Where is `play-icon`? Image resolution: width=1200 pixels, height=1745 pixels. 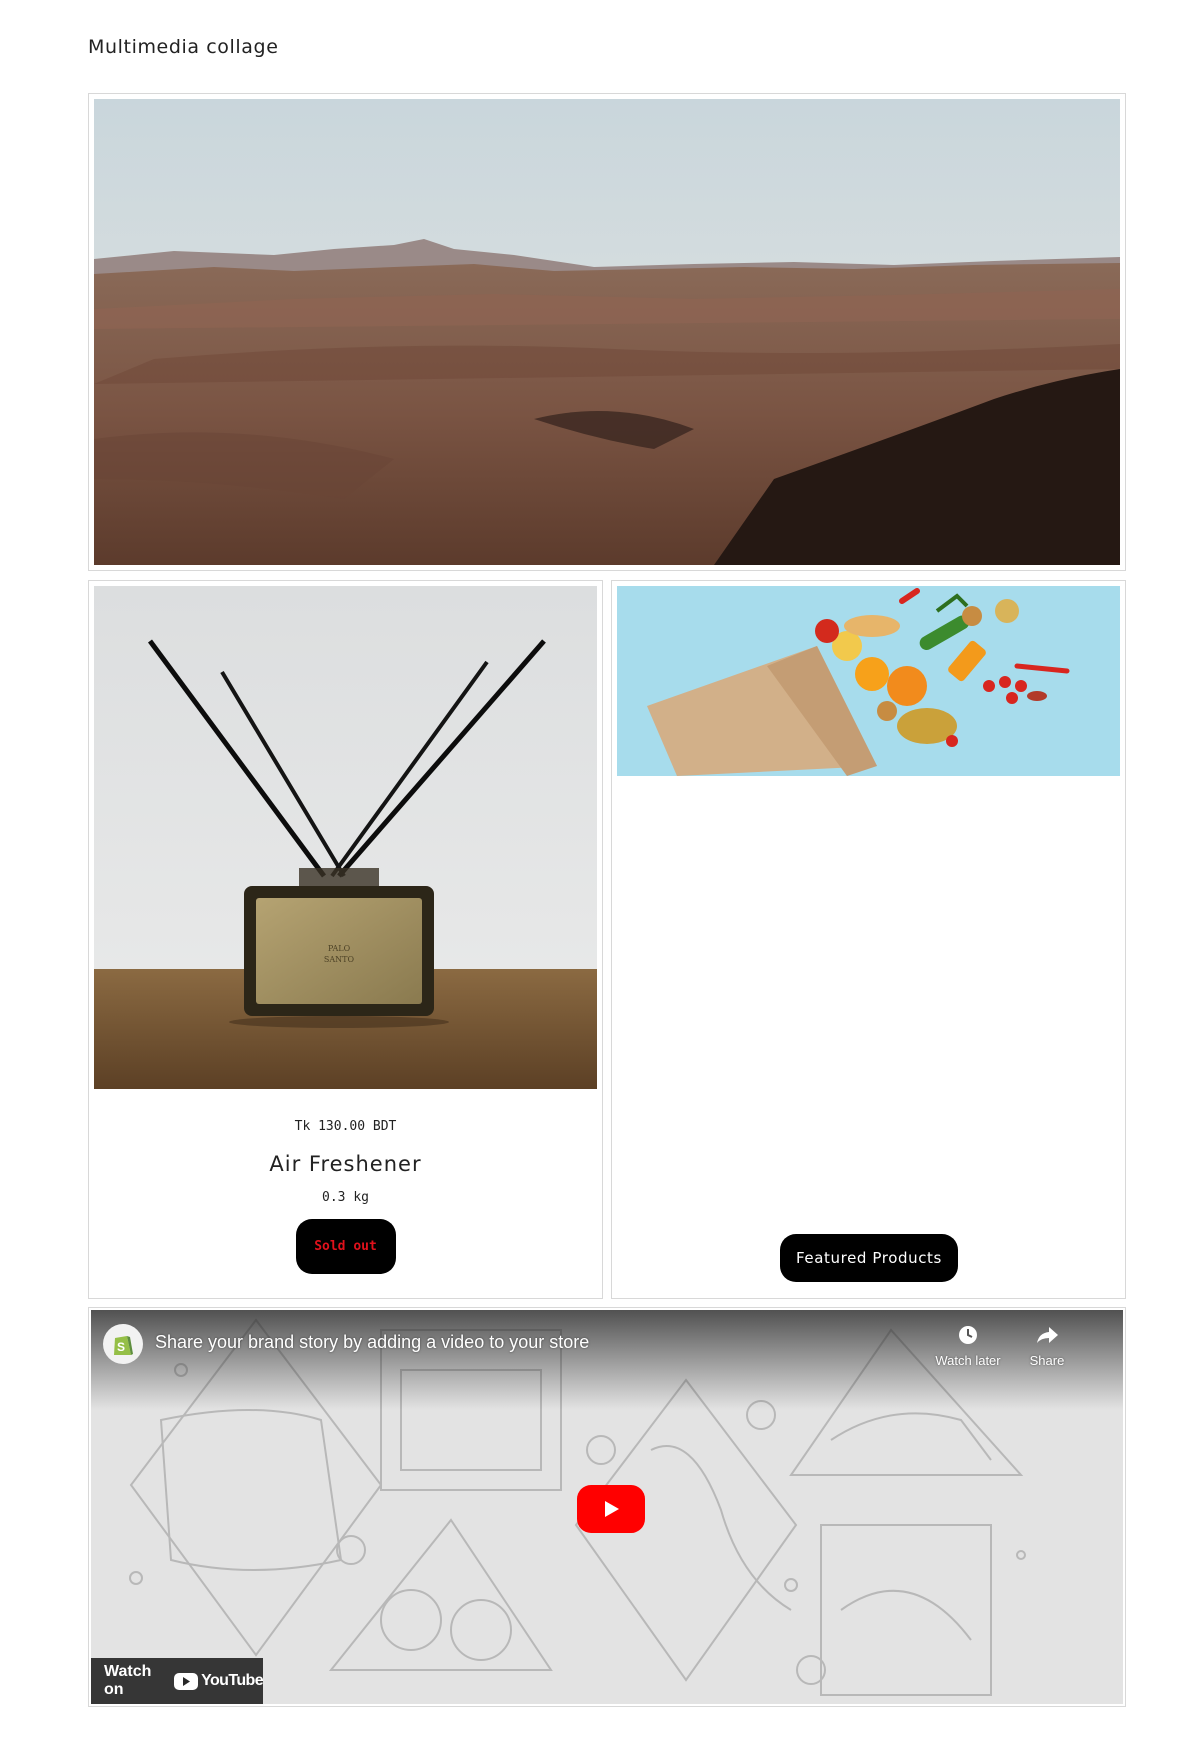 play-icon is located at coordinates (612, 1509).